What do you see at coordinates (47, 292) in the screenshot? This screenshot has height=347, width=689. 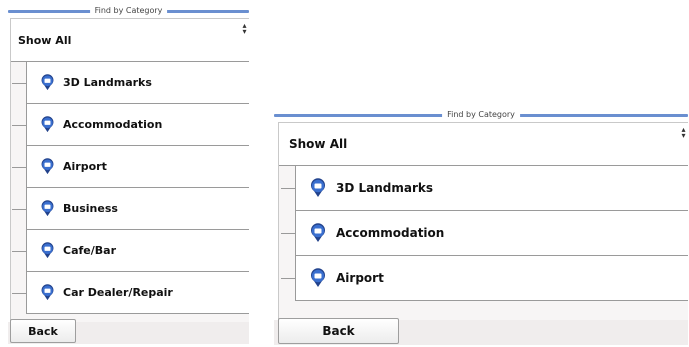 I see `car-icon` at bounding box center [47, 292].